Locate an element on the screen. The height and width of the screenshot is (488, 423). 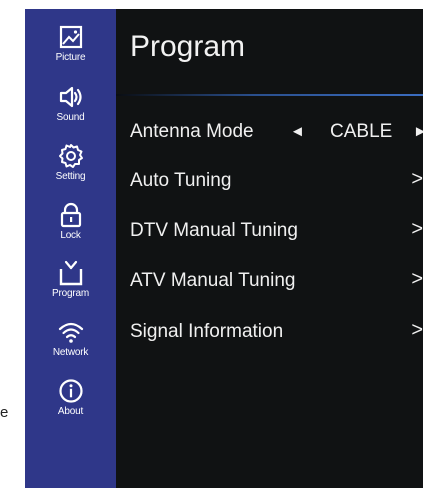
menu-item-dtv-manual-tuning: DTV Manual Tuning > is located at coordinates (269, 230).